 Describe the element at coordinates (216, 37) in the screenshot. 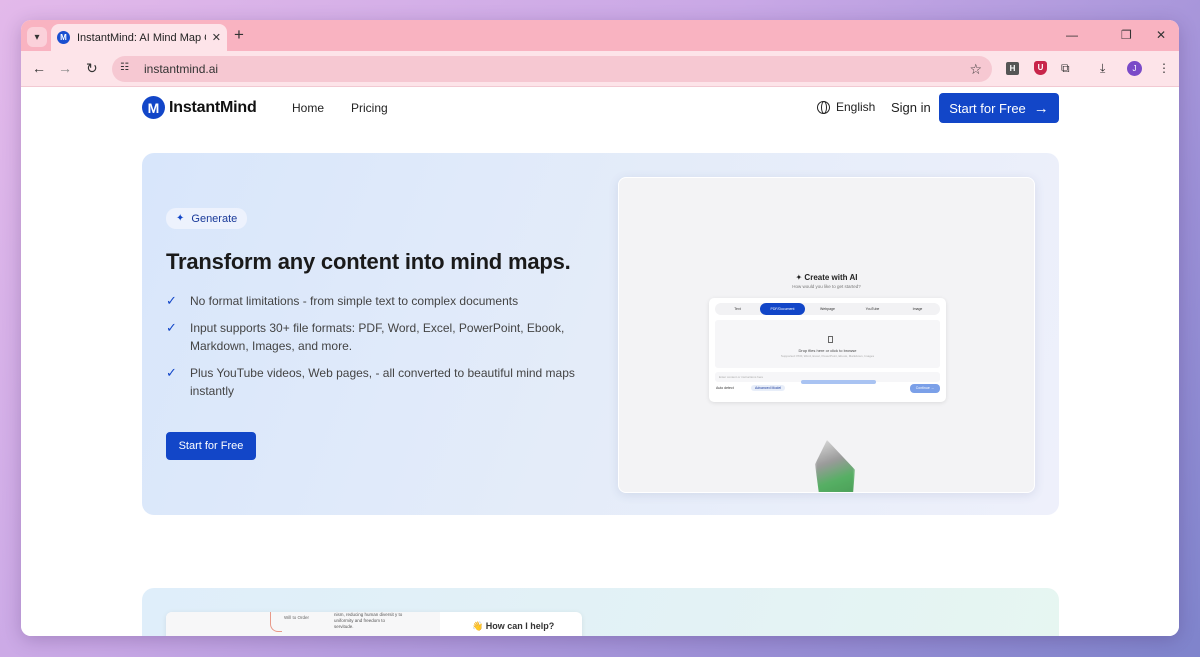

I see `close-icon: ✕` at that location.